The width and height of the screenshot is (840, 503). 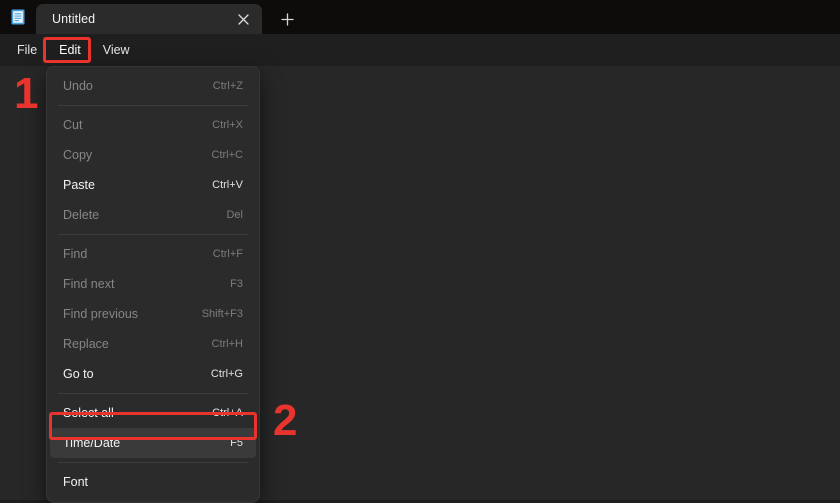 What do you see at coordinates (227, 344) in the screenshot?
I see `menu-item-replace-shortcut: Ctrl+H` at bounding box center [227, 344].